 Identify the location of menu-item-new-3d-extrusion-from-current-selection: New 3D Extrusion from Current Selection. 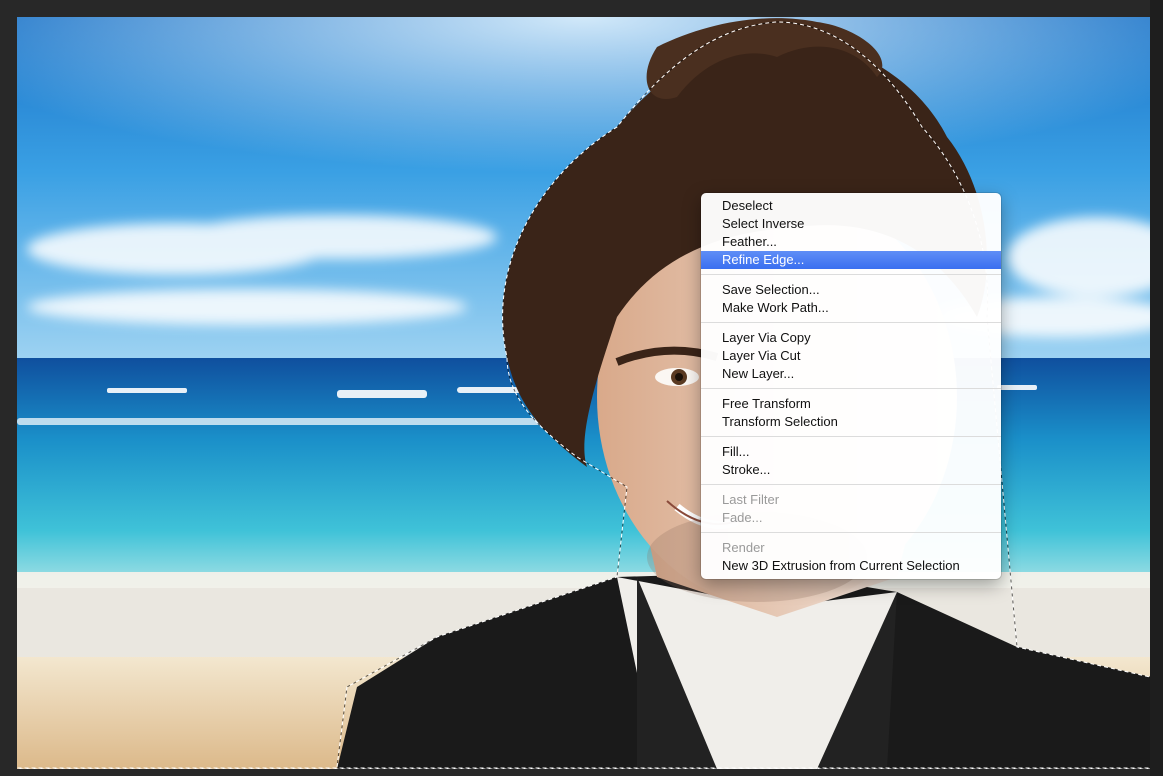
(851, 566).